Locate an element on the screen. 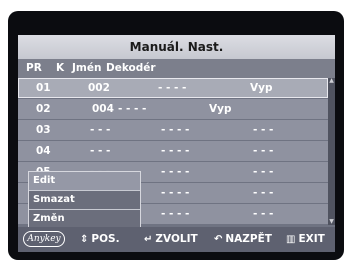 This screenshot has width=351, height=268. list-scrollbar: ▲ ▼ is located at coordinates (331, 151).